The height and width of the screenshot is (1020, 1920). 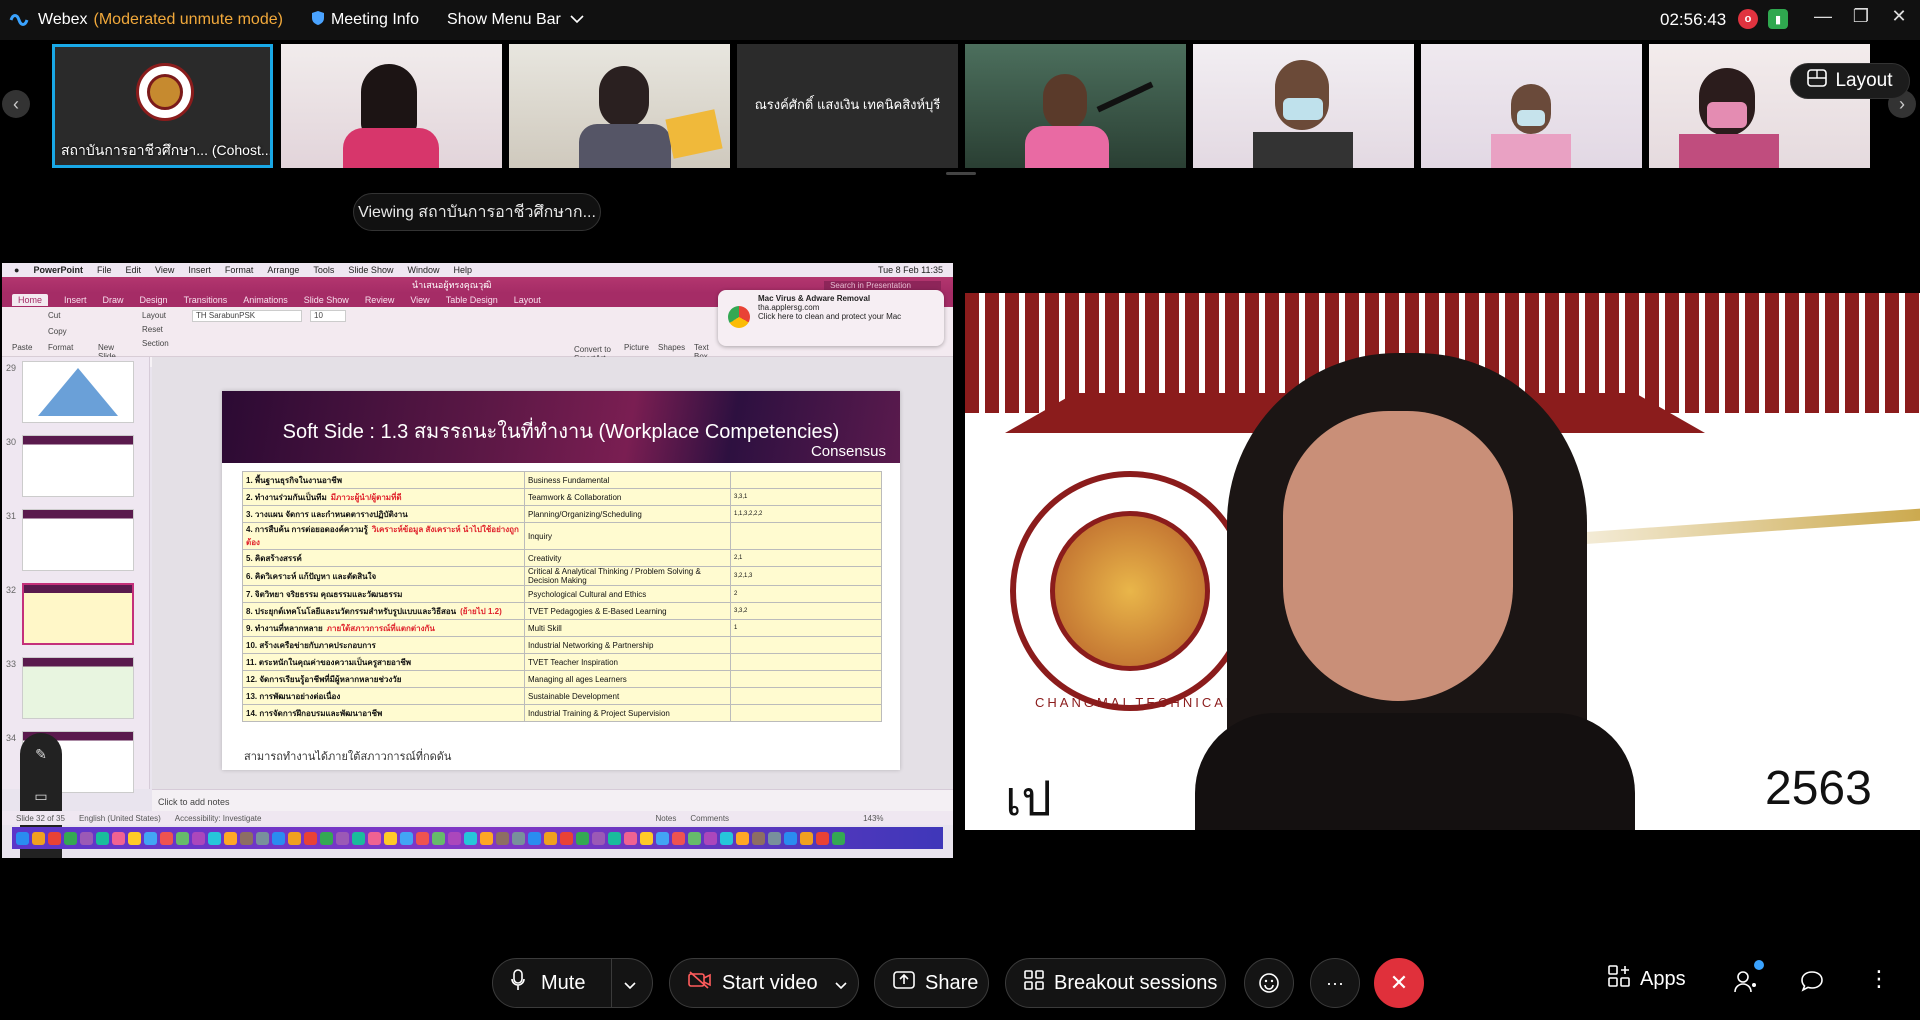 What do you see at coordinates (420, 300) in the screenshot?
I see `ribbon-tab: View` at bounding box center [420, 300].